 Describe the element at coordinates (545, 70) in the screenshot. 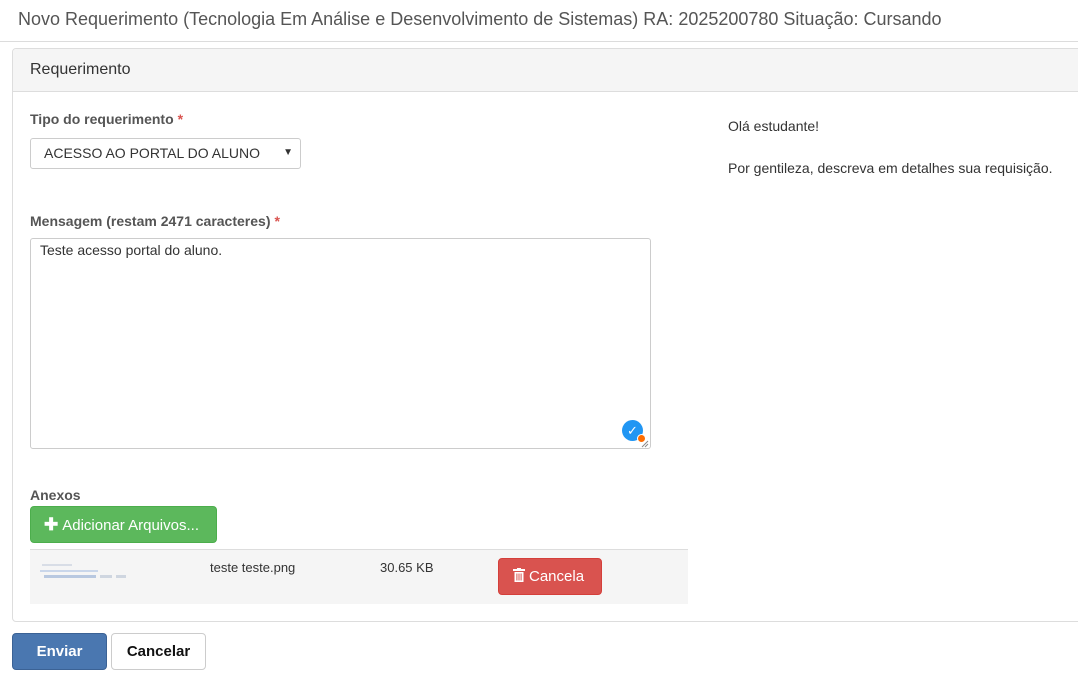

I see `panel-heading: Requerimento` at that location.